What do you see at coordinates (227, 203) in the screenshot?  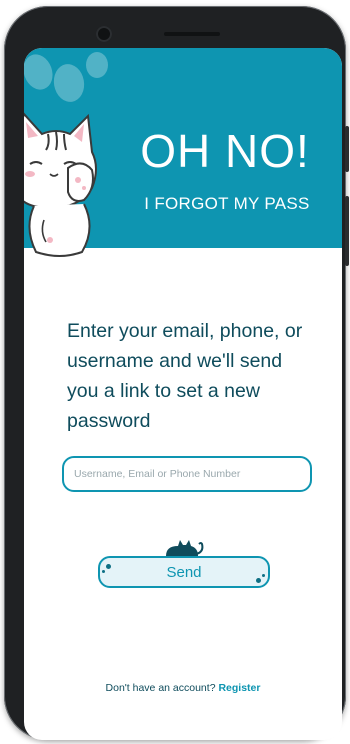 I see `page-subtitle: I FORGOT MY PASS` at bounding box center [227, 203].